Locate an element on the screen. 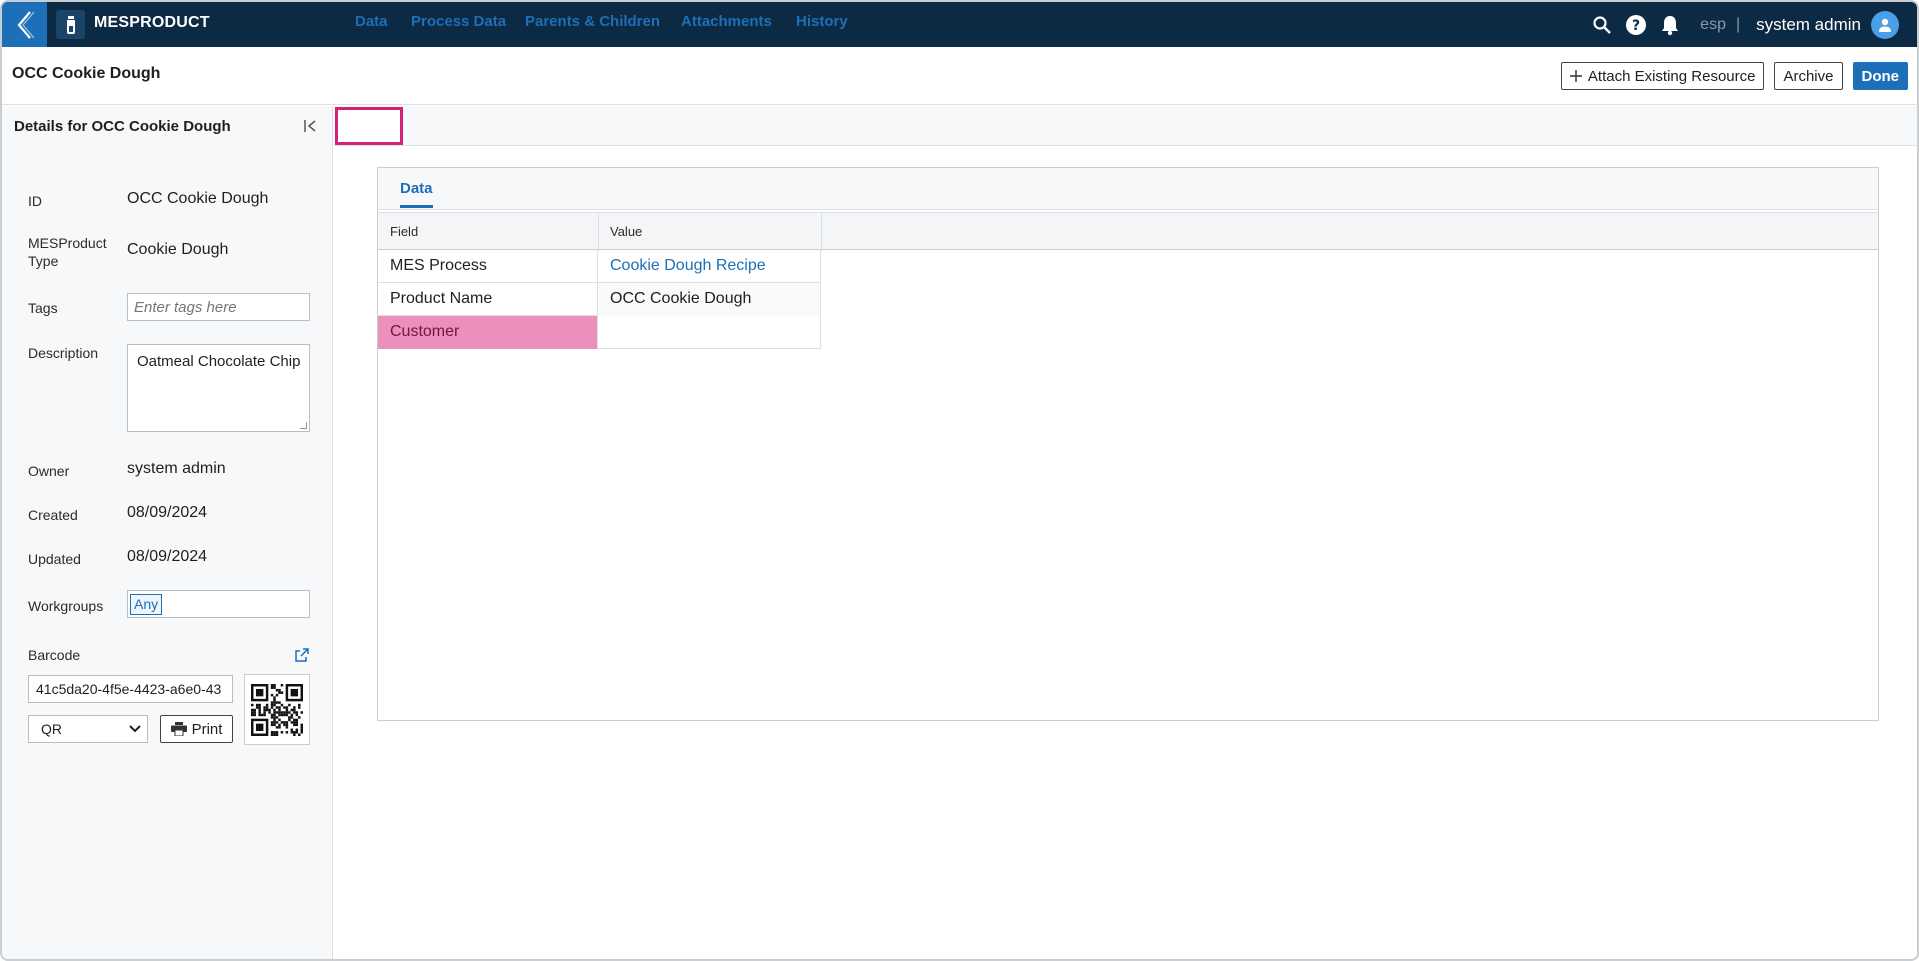 The height and width of the screenshot is (961, 1919). avatar is located at coordinates (1885, 24).